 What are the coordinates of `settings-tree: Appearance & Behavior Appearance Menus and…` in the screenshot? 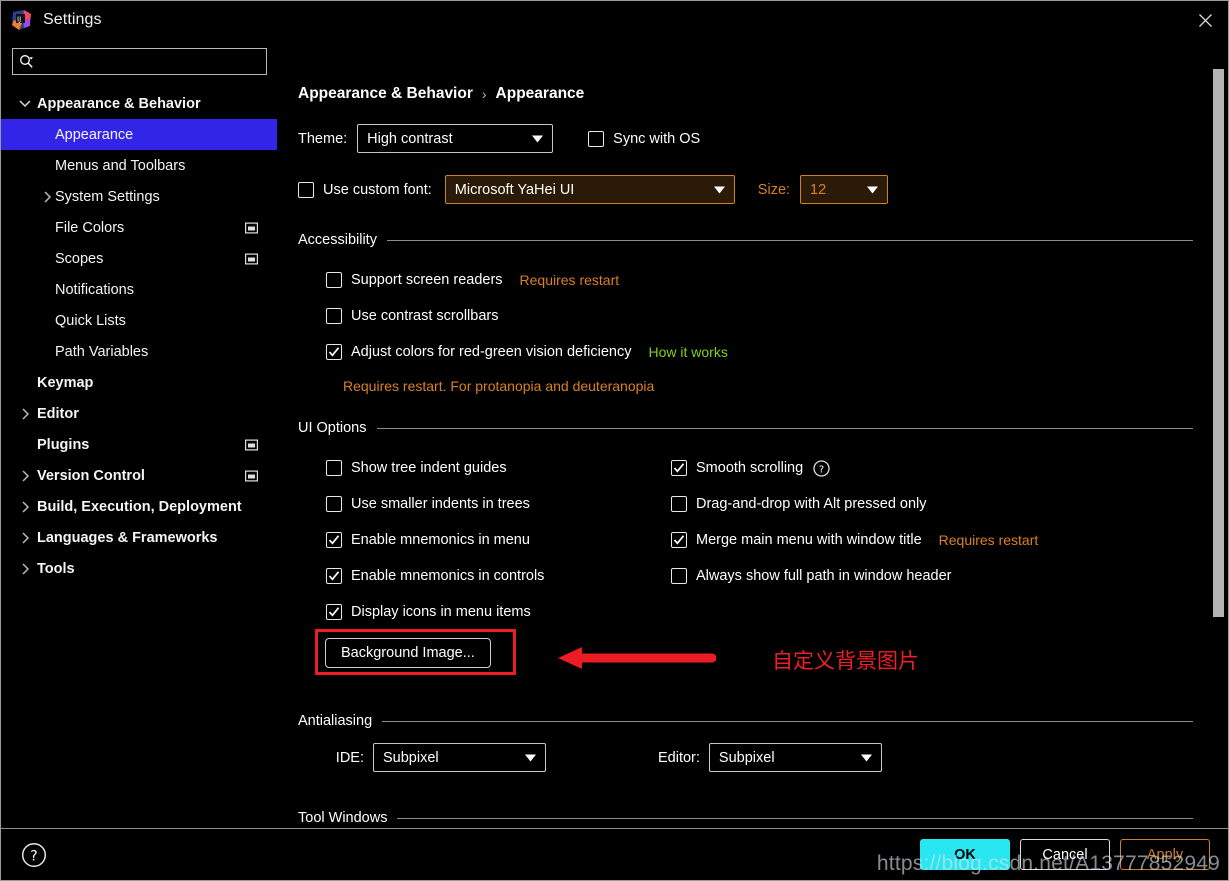 It's located at (139, 334).